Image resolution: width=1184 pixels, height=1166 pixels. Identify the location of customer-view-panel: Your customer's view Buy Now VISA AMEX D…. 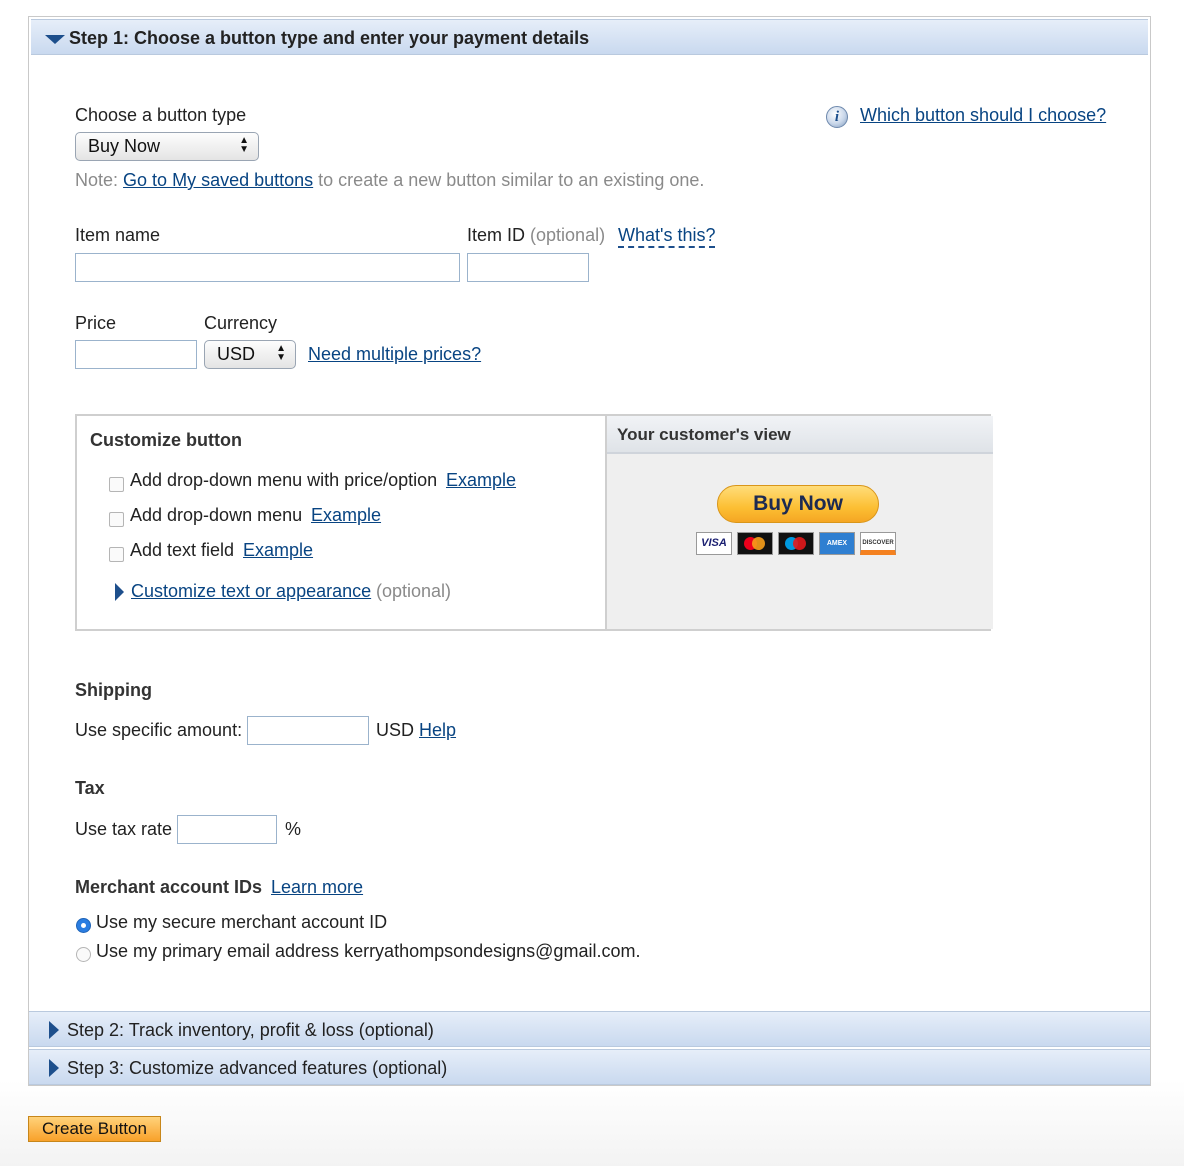
(799, 522).